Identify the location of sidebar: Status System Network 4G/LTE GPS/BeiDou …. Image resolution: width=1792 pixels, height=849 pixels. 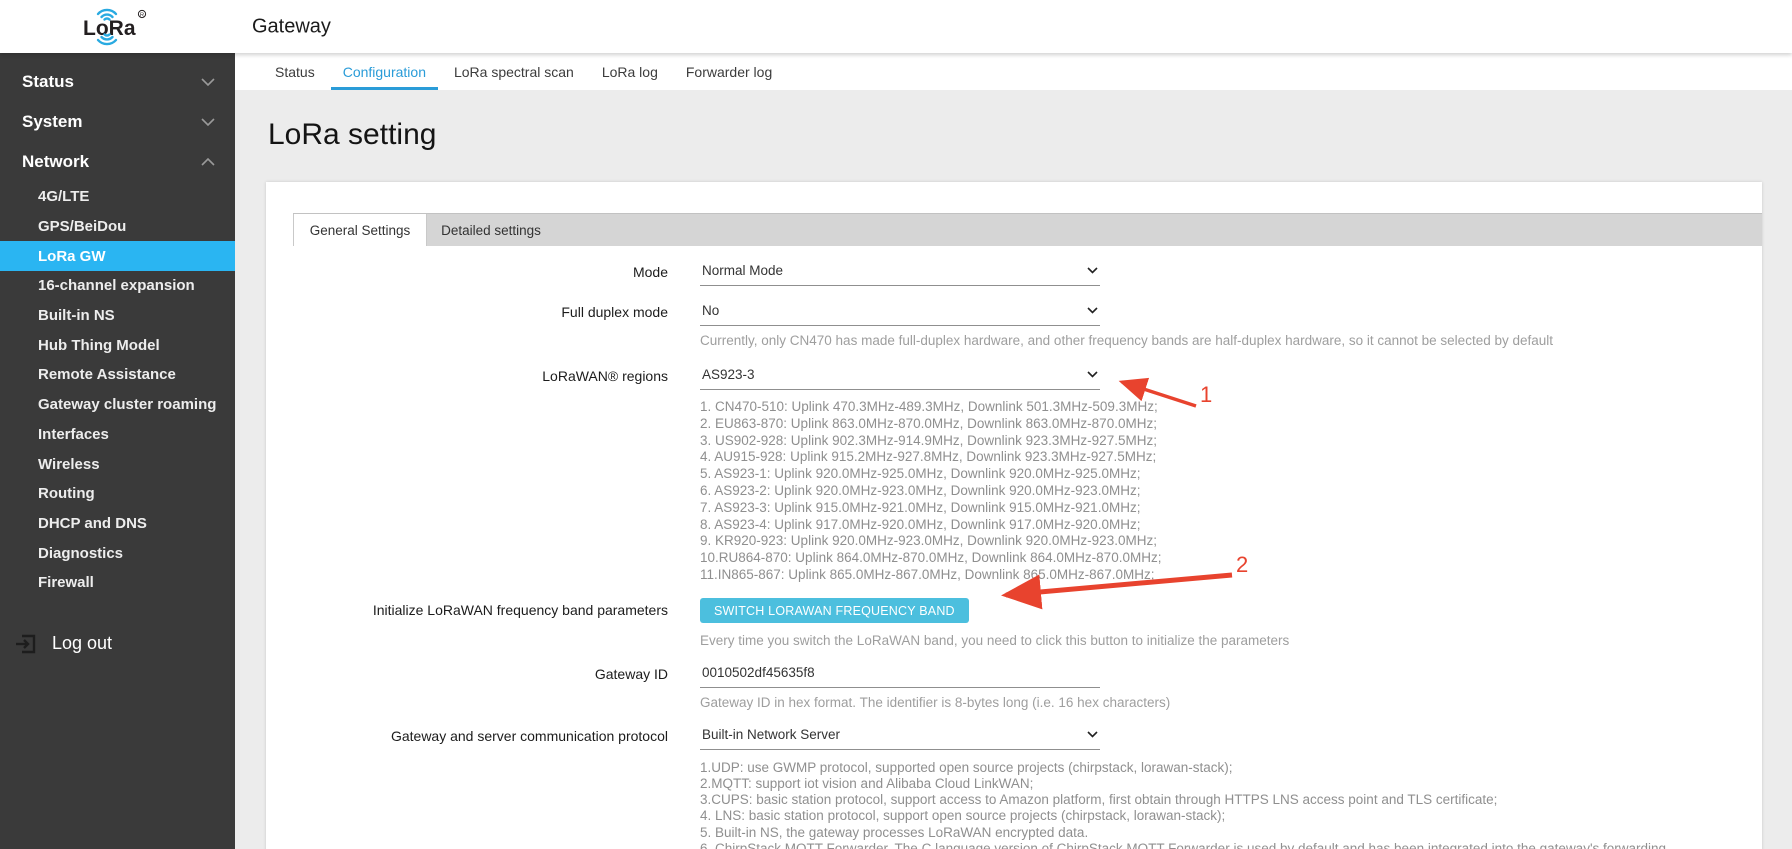
(117, 451).